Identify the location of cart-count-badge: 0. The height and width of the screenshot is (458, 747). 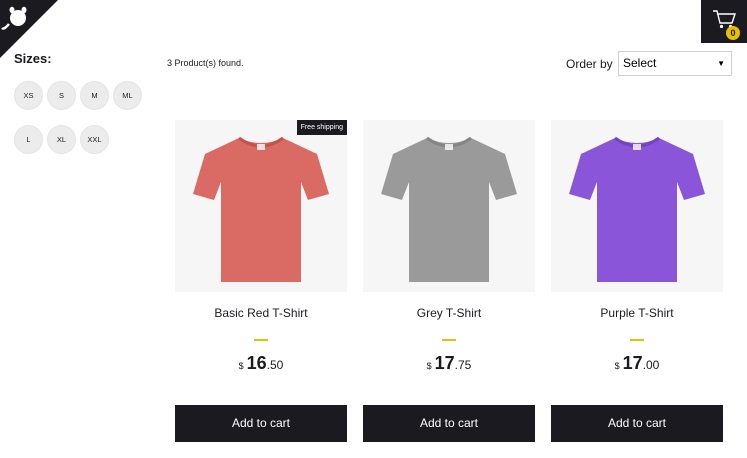
(733, 33).